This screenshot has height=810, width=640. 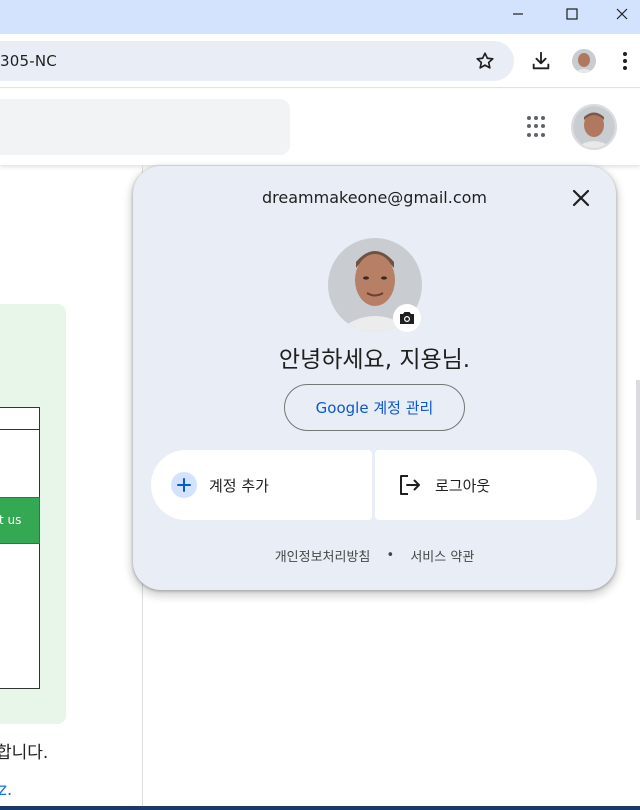 What do you see at coordinates (625, 61) in the screenshot?
I see `more-options-icon` at bounding box center [625, 61].